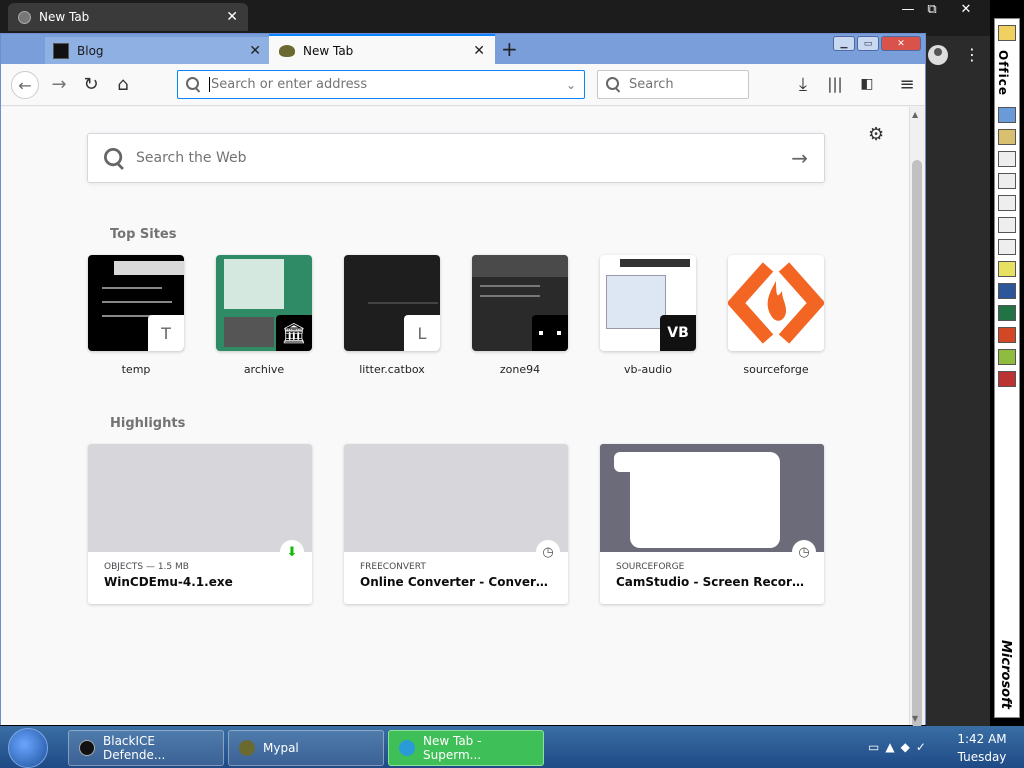  What do you see at coordinates (776, 369) in the screenshot?
I see `site-label: sourceforge` at bounding box center [776, 369].